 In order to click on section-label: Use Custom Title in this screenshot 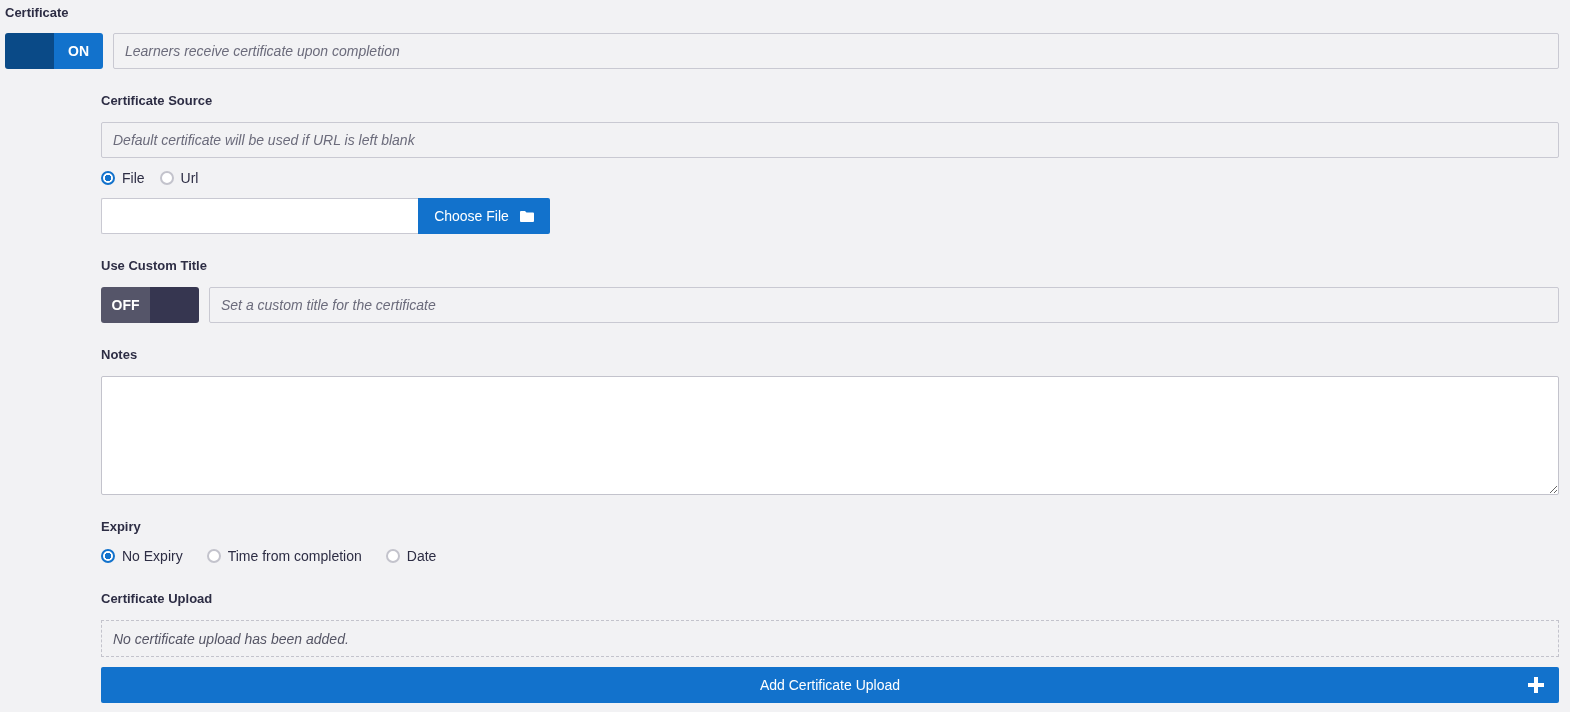, I will do `click(154, 266)`.